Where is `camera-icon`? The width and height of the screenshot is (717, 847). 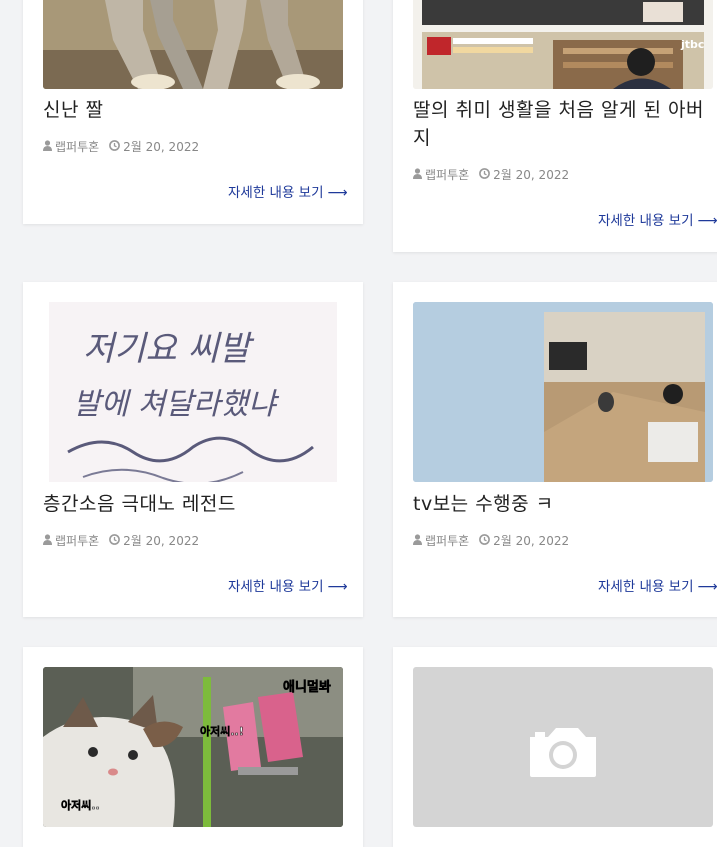 camera-icon is located at coordinates (563, 752).